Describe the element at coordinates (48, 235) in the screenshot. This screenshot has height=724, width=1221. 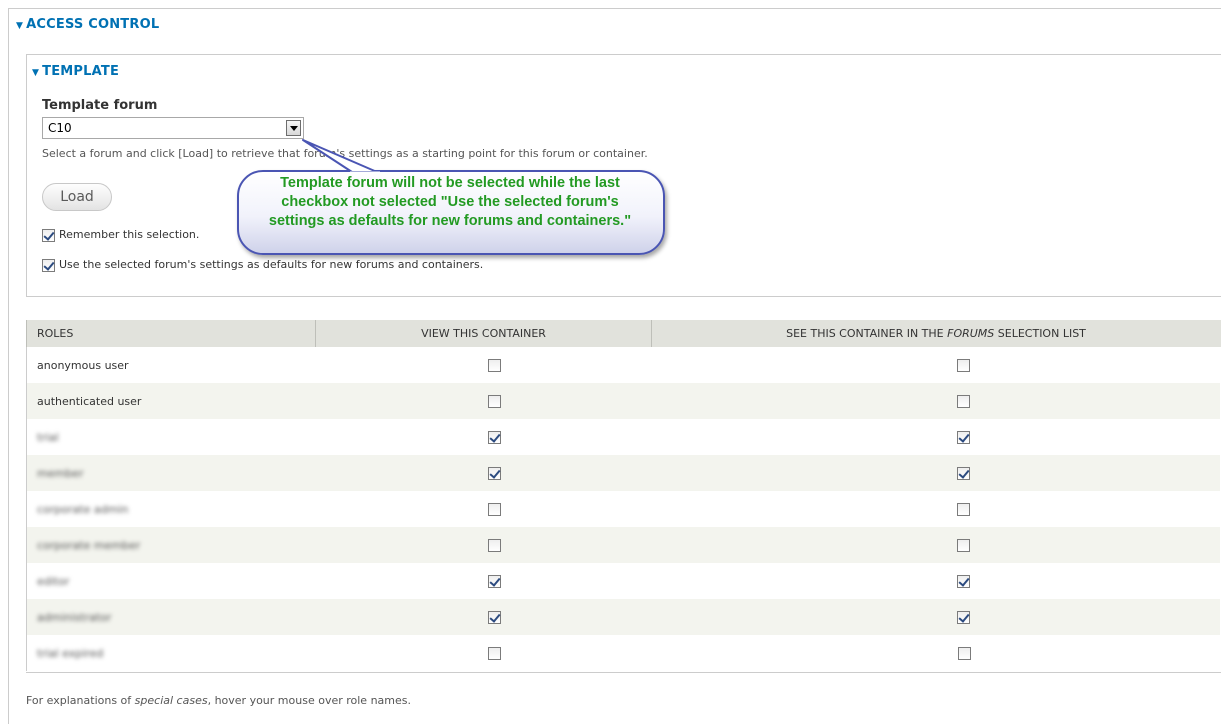
I see `remember-selection-checkbox` at that location.